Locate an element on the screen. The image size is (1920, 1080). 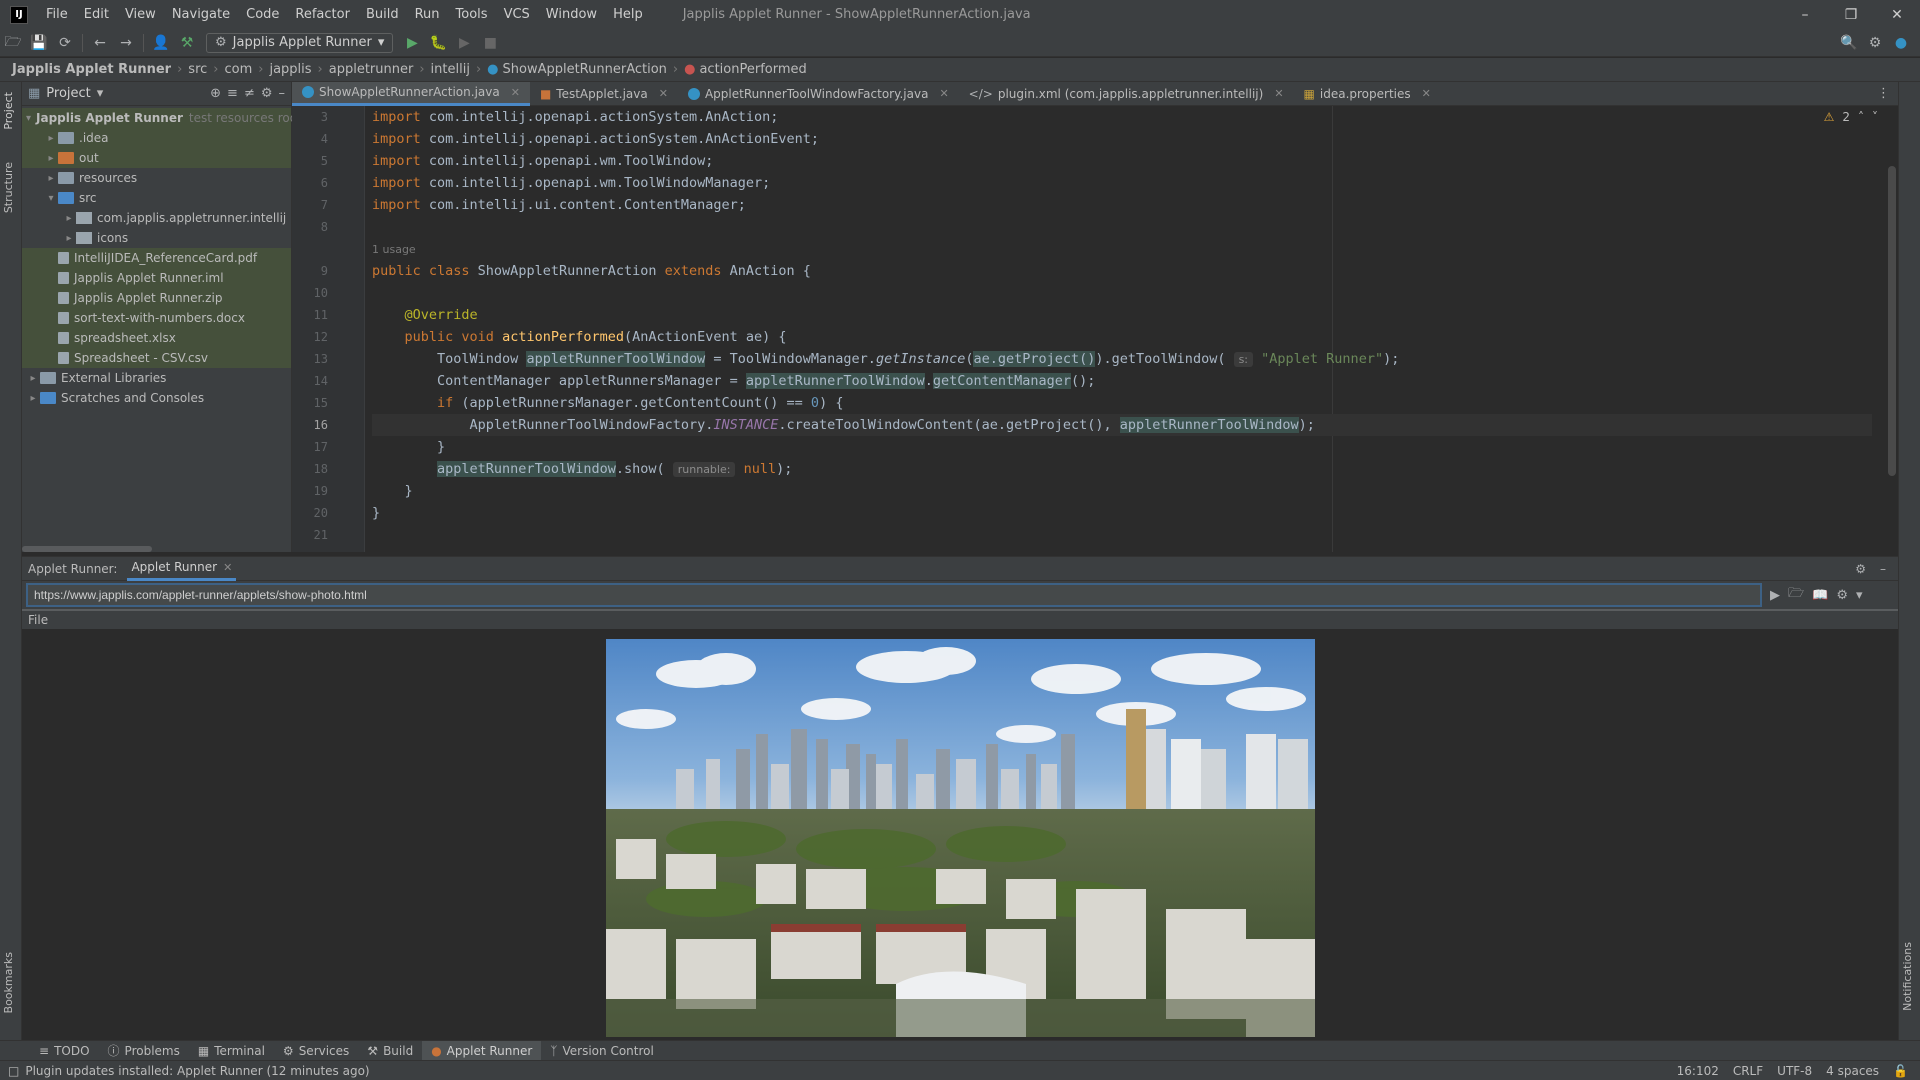
breadcrumb-item: Japplis Applet Runner is located at coordinates (91, 69).